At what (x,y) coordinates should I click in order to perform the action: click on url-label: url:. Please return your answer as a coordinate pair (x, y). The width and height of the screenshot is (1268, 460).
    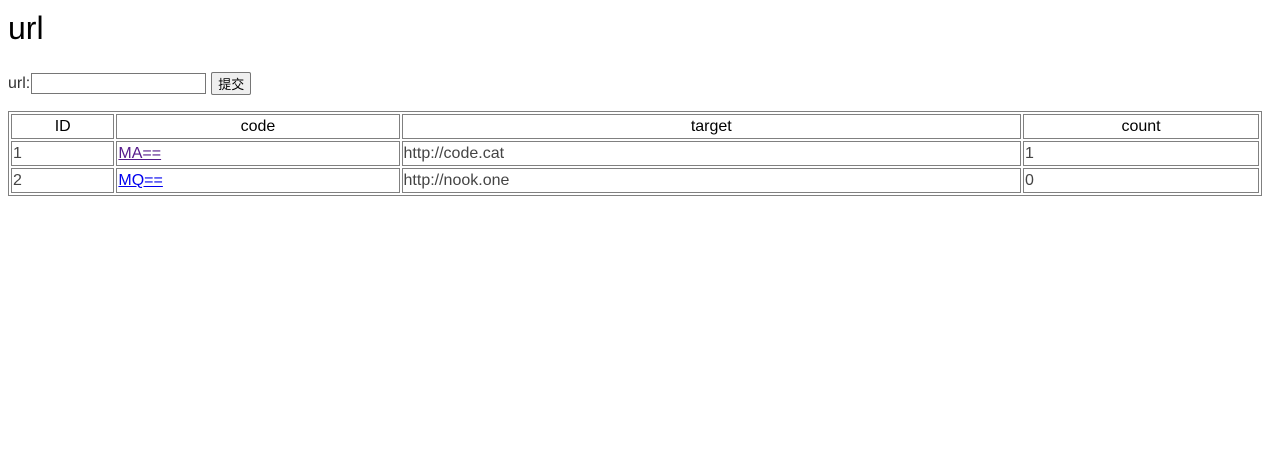
    Looking at the image, I should click on (19, 83).